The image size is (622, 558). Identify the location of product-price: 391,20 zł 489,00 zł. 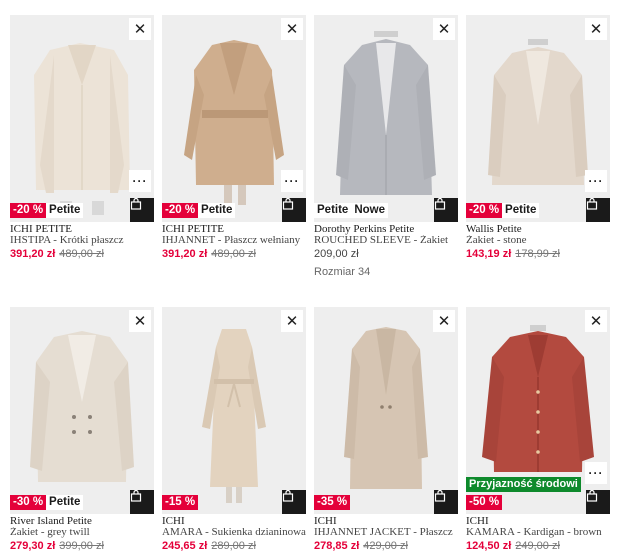
(234, 254).